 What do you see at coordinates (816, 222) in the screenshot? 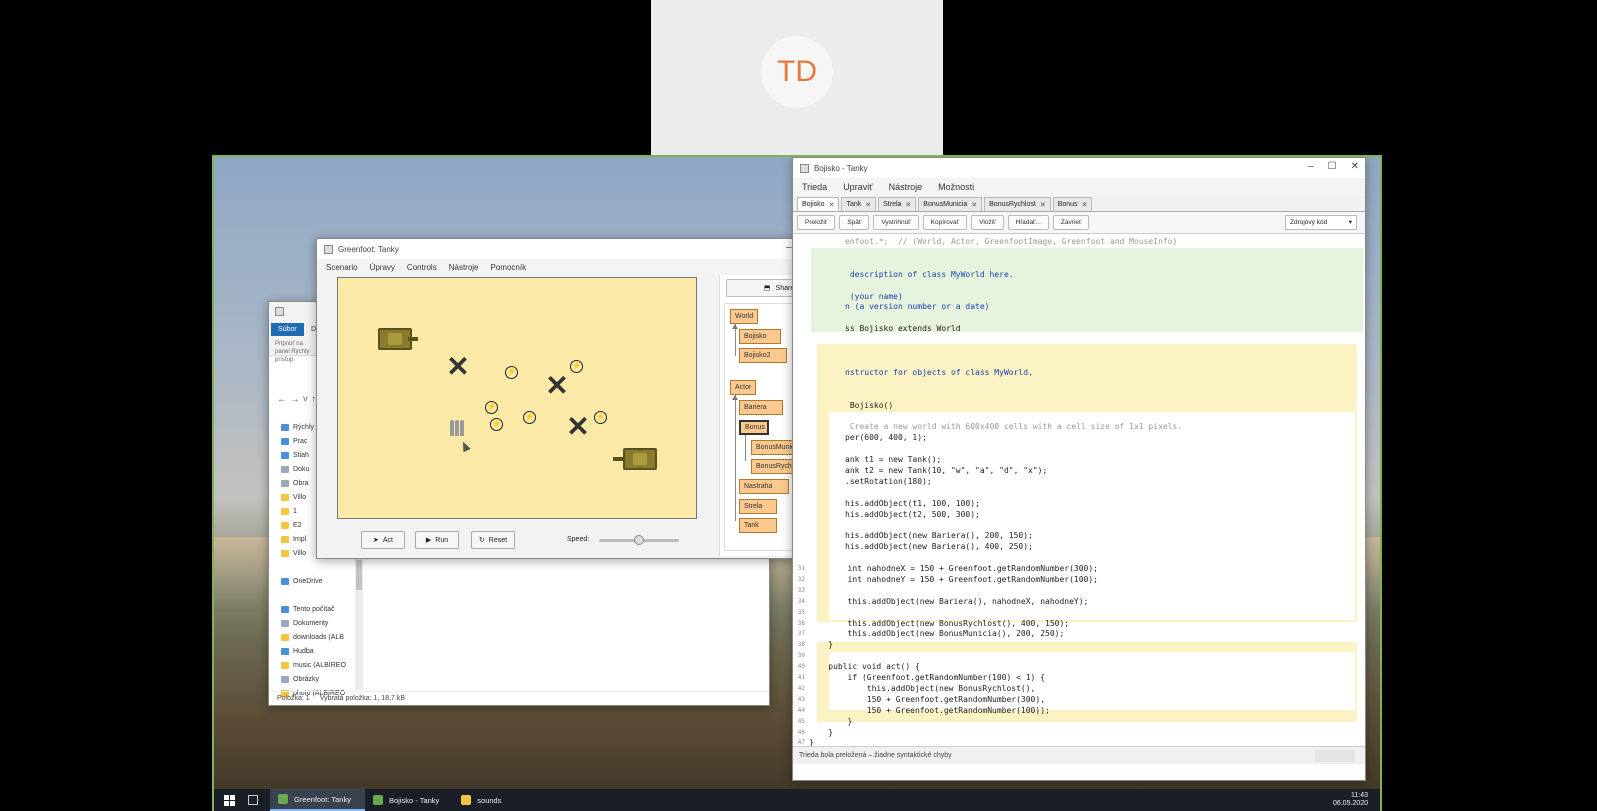
I see `compile-button: Preložiť` at bounding box center [816, 222].